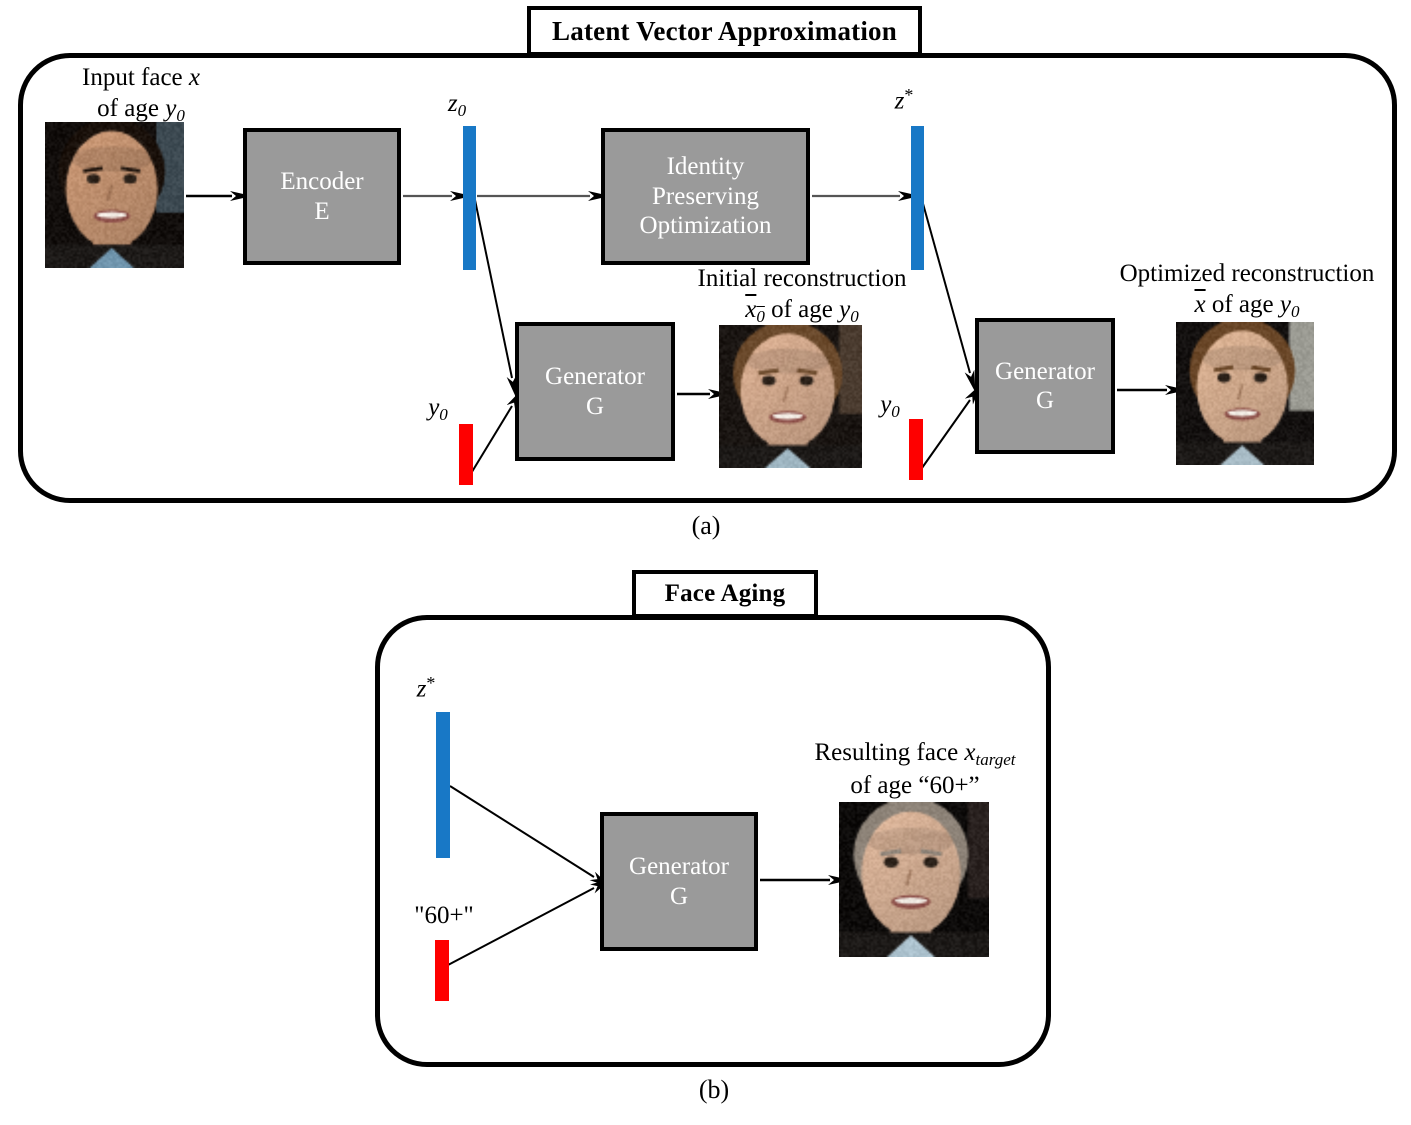  What do you see at coordinates (457, 105) in the screenshot?
I see `z0-label: z0` at bounding box center [457, 105].